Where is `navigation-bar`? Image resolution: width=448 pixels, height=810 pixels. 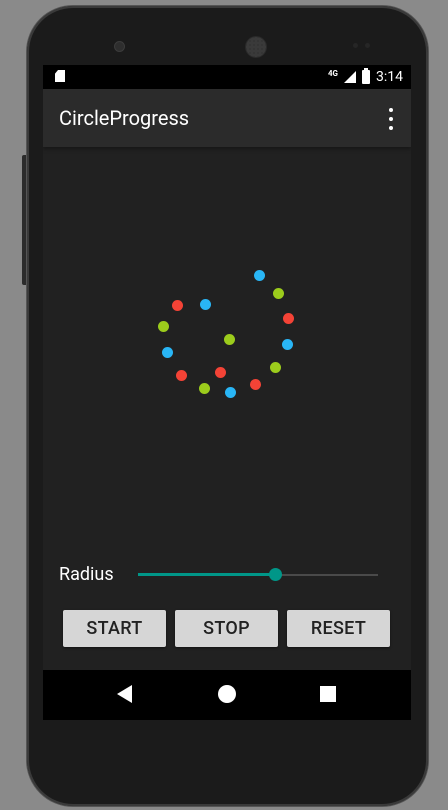
navigation-bar is located at coordinates (227, 695).